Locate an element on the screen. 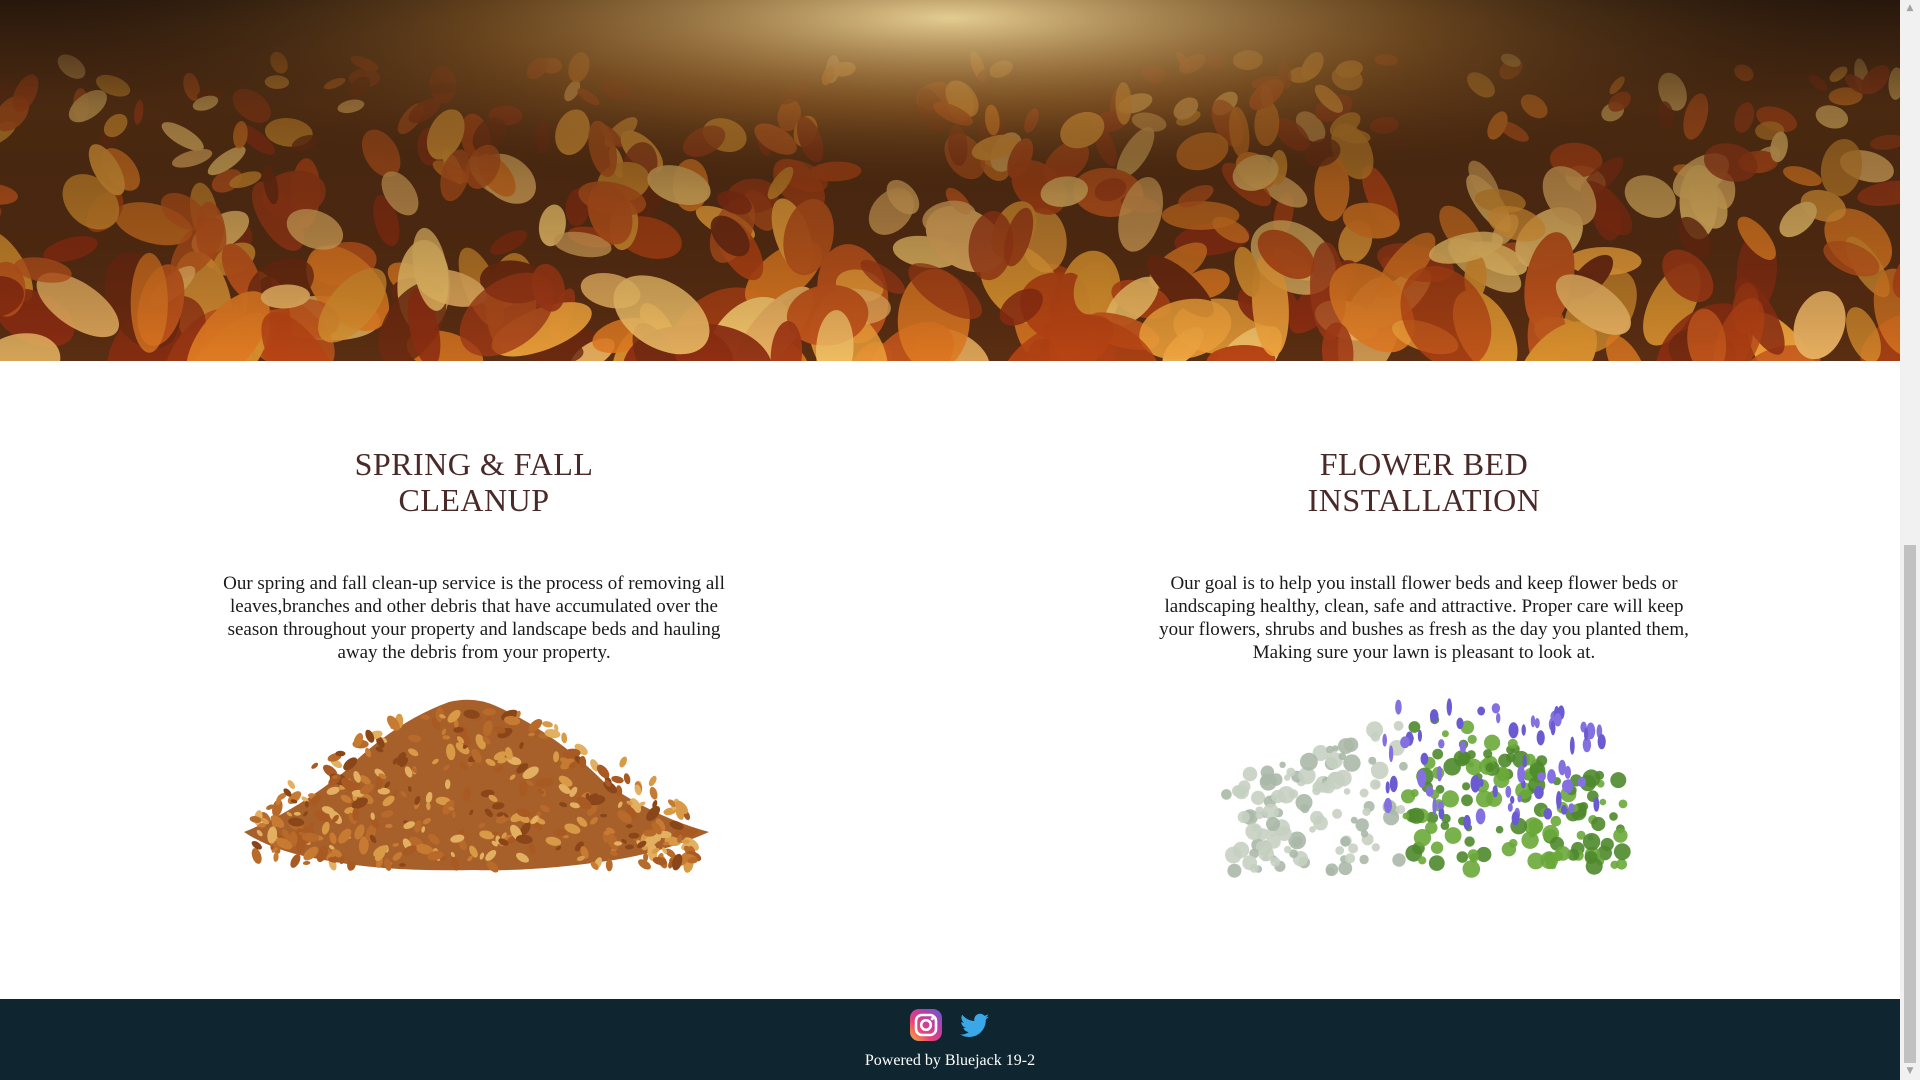 The height and width of the screenshot is (1080, 1920). instagram-link is located at coordinates (926, 1025).